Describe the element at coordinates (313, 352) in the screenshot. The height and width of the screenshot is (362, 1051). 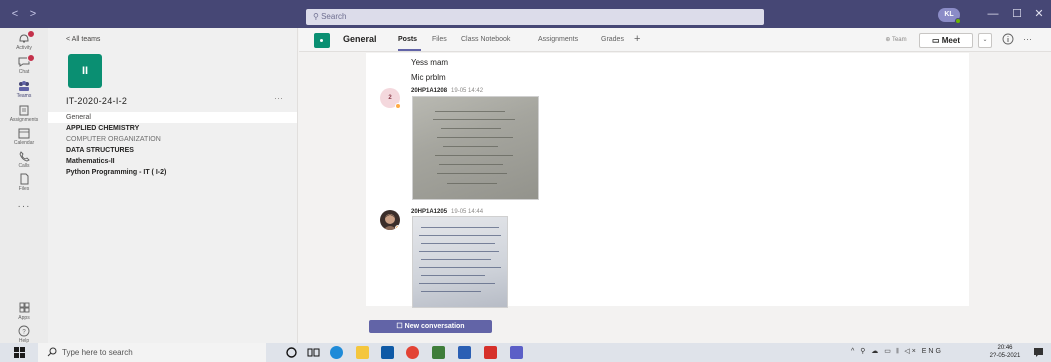
I see `task-view-icon` at that location.